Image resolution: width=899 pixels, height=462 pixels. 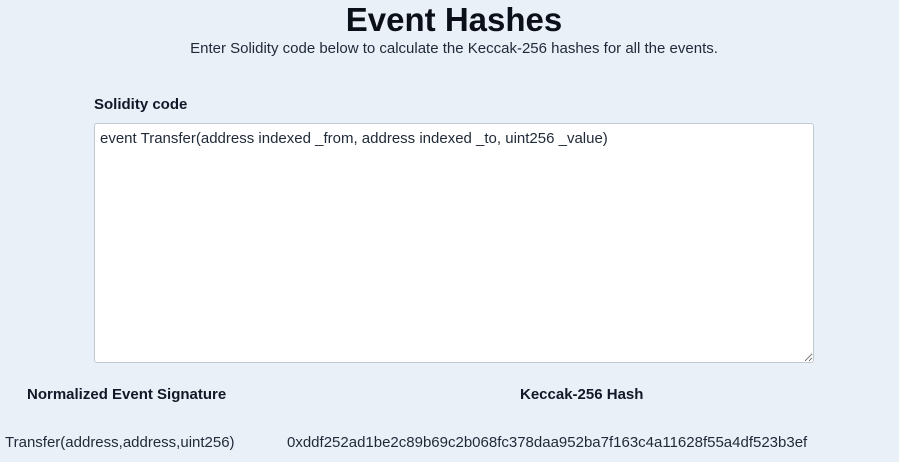 What do you see at coordinates (120, 442) in the screenshot?
I see `event-signature-cell: Transfer(address,address,uint256)` at bounding box center [120, 442].